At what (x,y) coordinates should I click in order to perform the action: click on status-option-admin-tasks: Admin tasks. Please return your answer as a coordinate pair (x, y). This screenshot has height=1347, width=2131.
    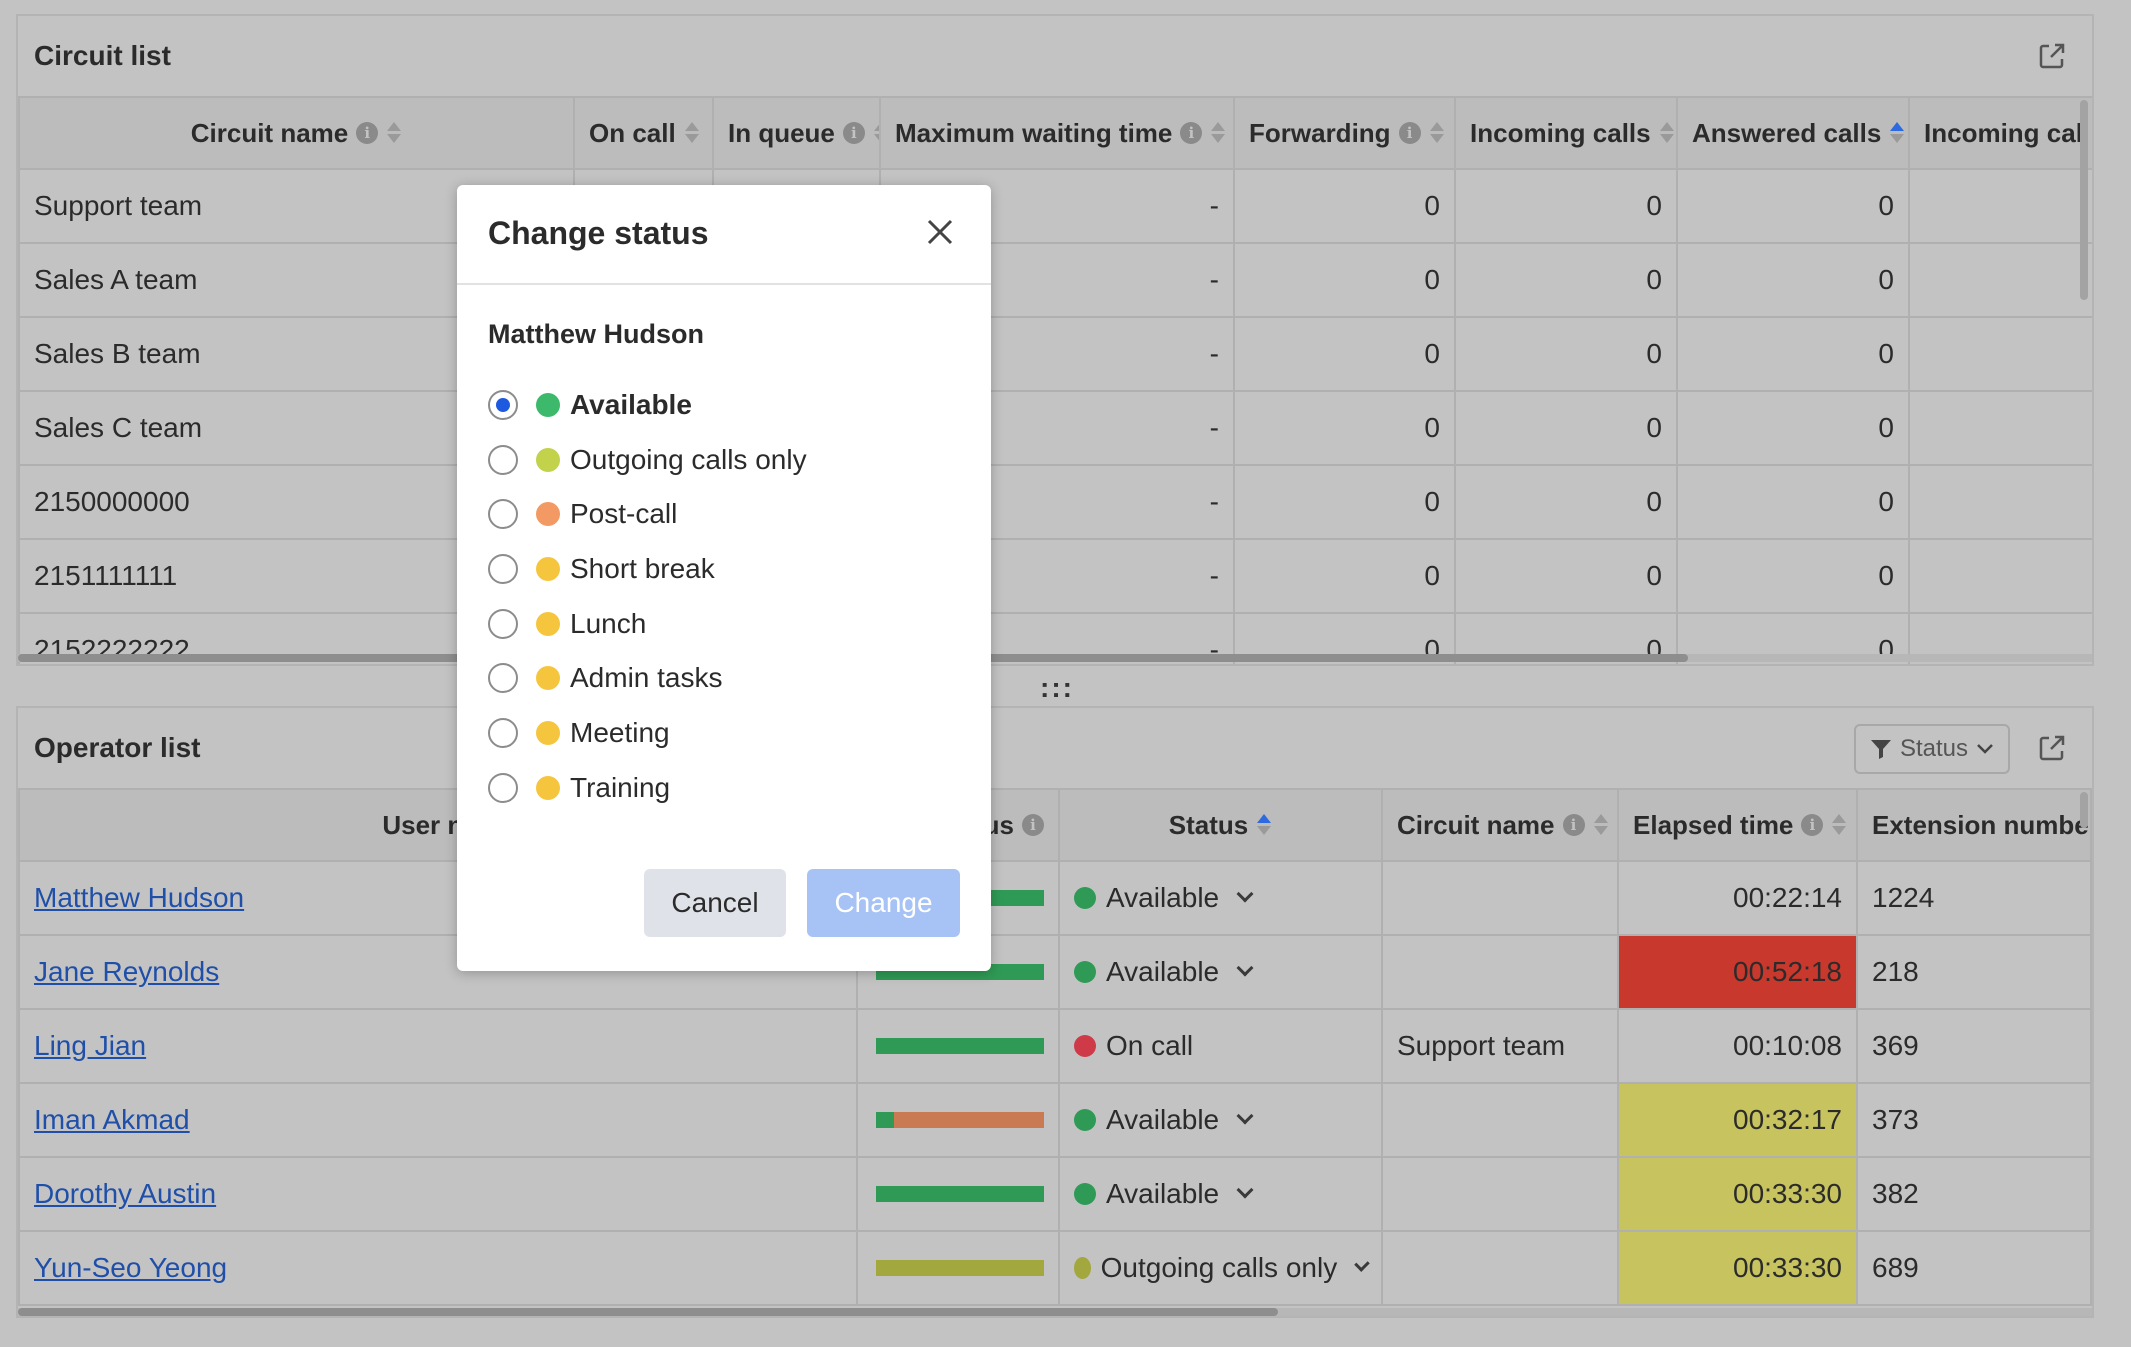
    Looking at the image, I should click on (605, 678).